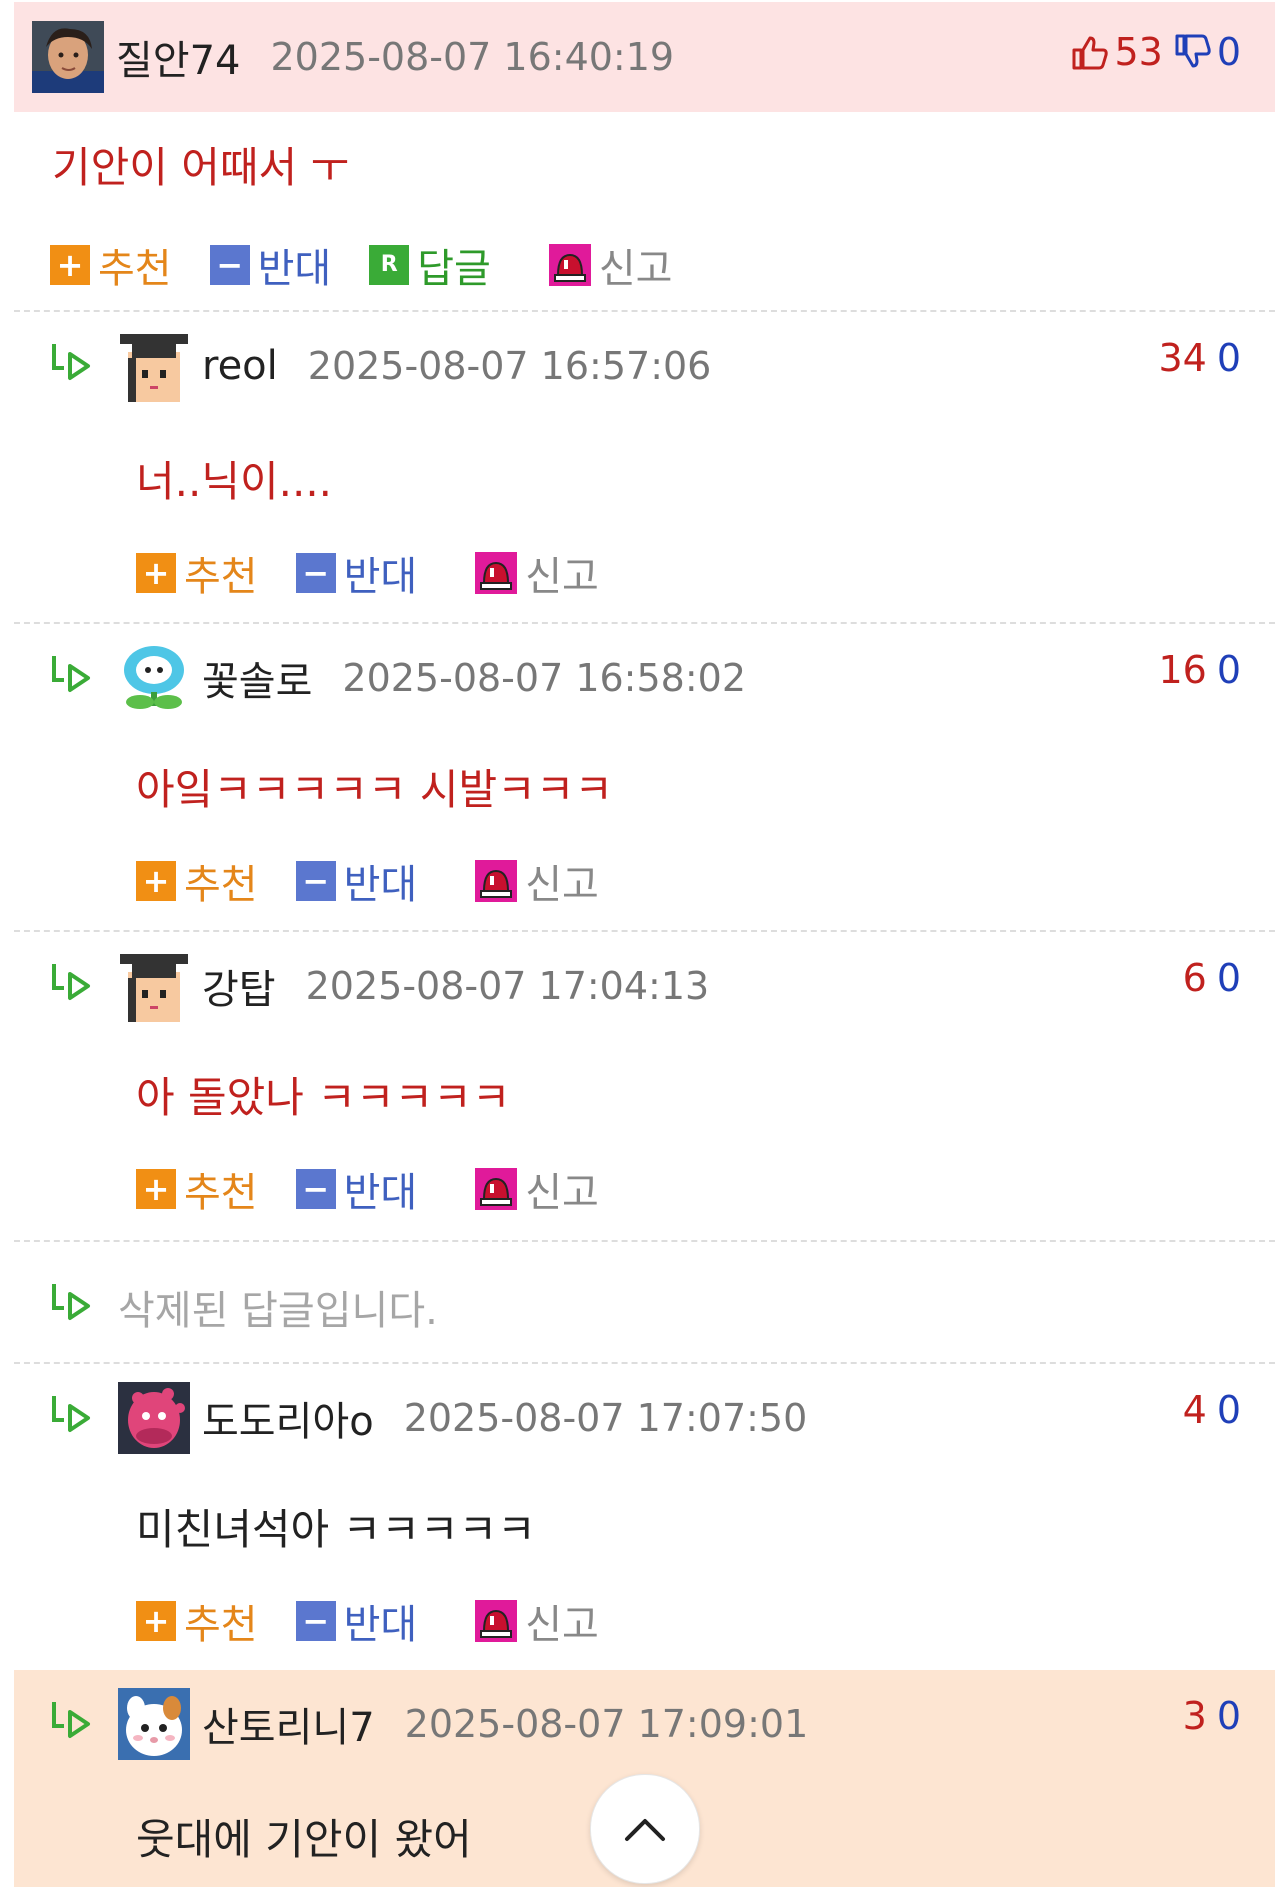 The image size is (1287, 1887). What do you see at coordinates (644, 1302) in the screenshot?
I see `deleted-reply: 삭제된 답글입니다.` at bounding box center [644, 1302].